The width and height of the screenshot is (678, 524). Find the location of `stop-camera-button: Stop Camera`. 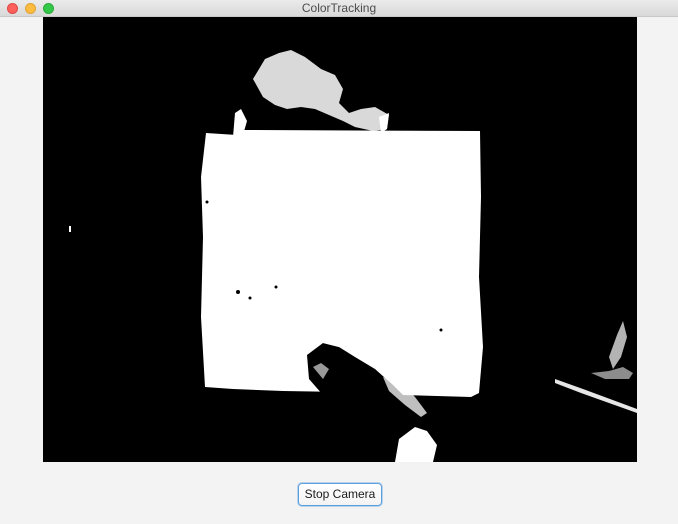

stop-camera-button: Stop Camera is located at coordinates (340, 494).